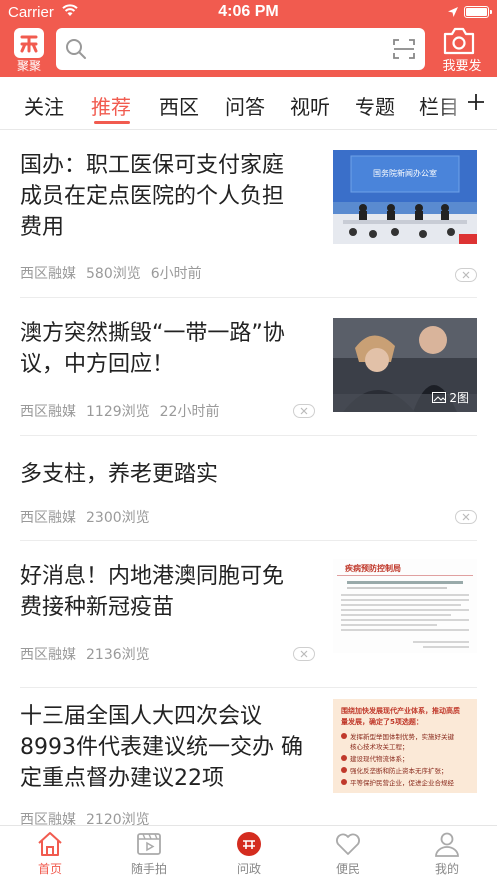 This screenshot has width=497, height=883. Describe the element at coordinates (179, 105) in the screenshot. I see `tab-xiqu: 西区` at that location.